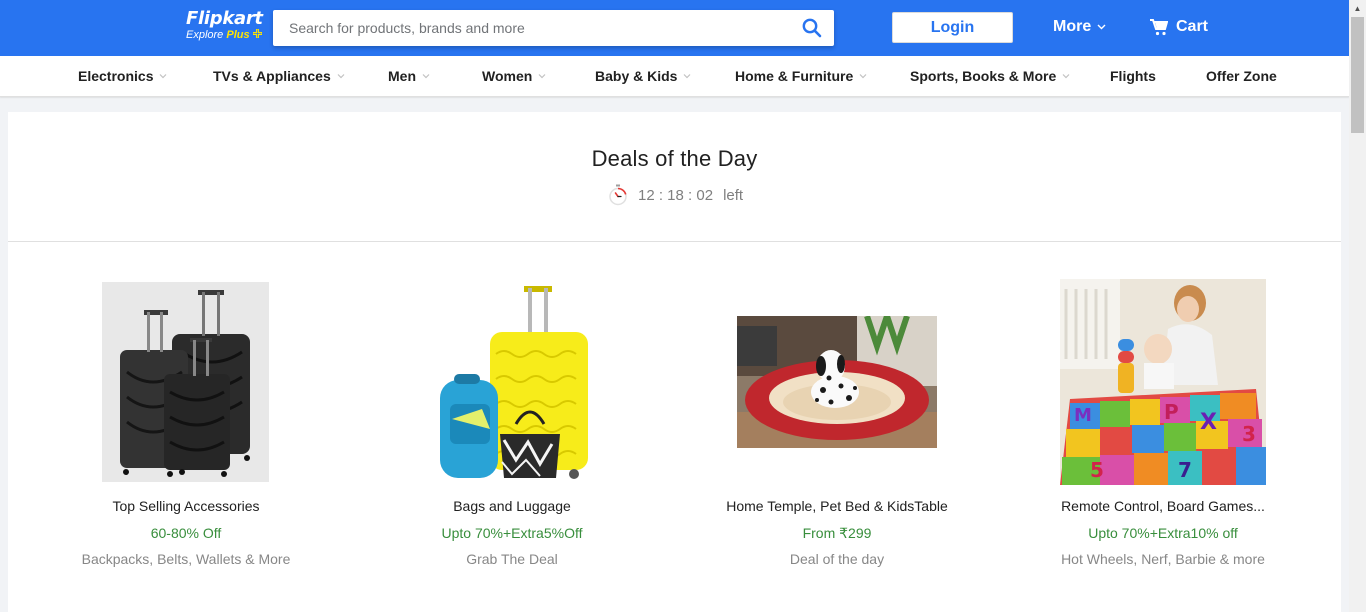 The image size is (1366, 612). I want to click on page-scrollbar: ▲, so click(1357, 306).